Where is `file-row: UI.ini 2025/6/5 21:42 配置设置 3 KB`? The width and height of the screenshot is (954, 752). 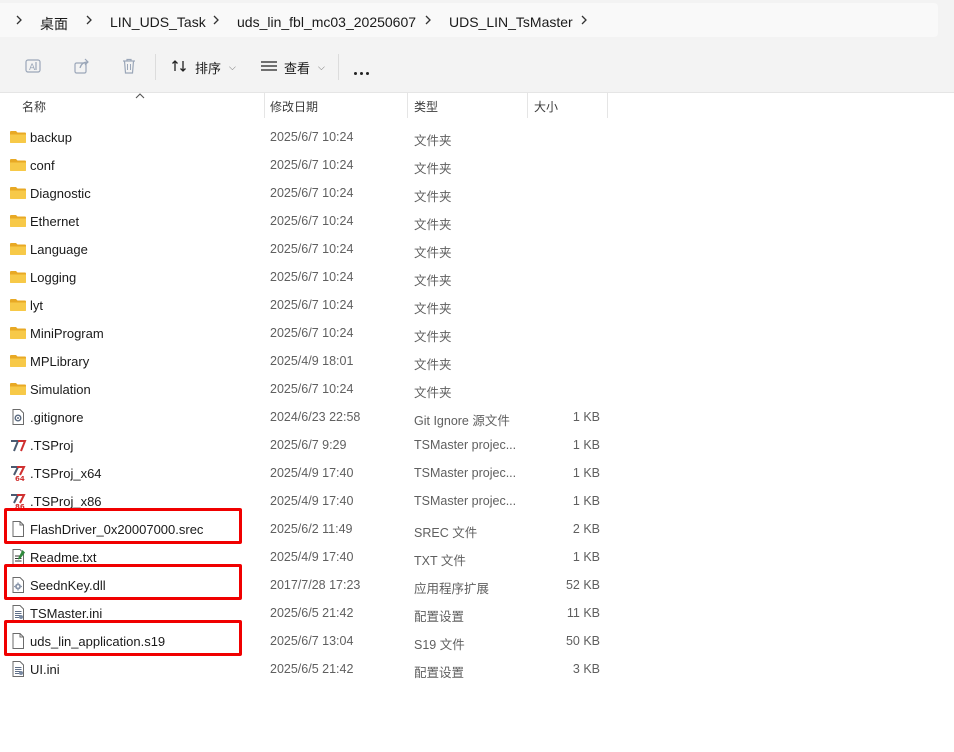
file-row: UI.ini 2025/6/5 21:42 配置设置 3 KB is located at coordinates (477, 669).